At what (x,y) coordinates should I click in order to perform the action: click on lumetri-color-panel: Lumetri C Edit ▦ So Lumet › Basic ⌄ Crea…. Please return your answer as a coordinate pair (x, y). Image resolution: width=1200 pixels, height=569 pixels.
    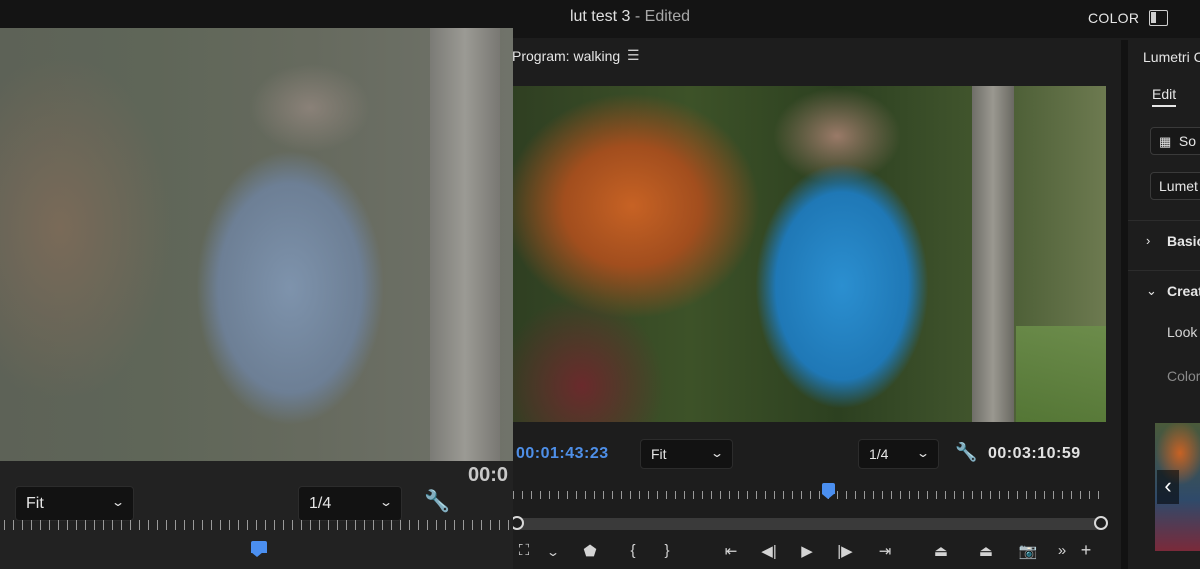
    Looking at the image, I should click on (1164, 304).